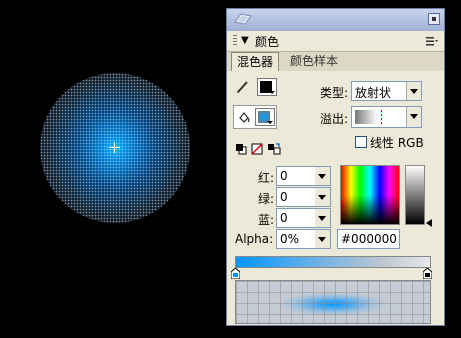 This screenshot has height=338, width=461. What do you see at coordinates (373, 93) in the screenshot?
I see `type-value: 放射状` at bounding box center [373, 93].